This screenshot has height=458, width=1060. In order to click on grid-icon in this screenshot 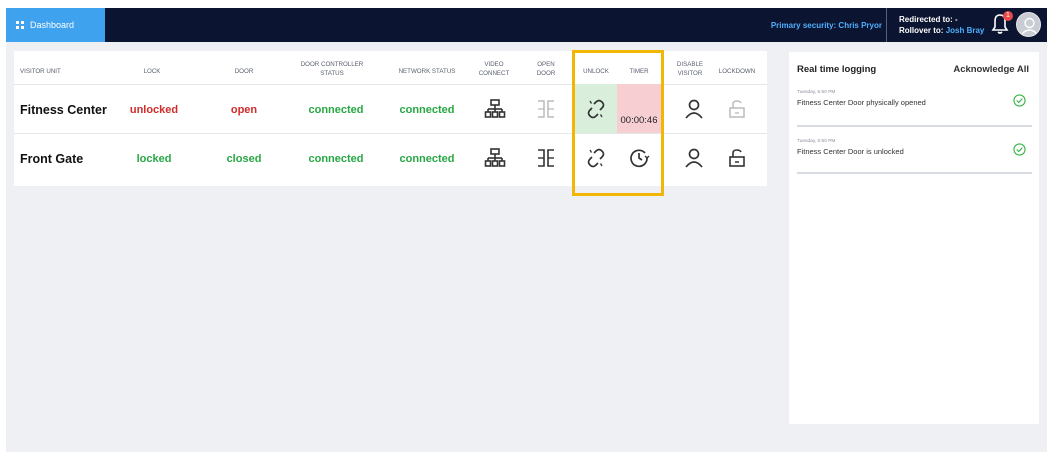, I will do `click(20, 25)`.